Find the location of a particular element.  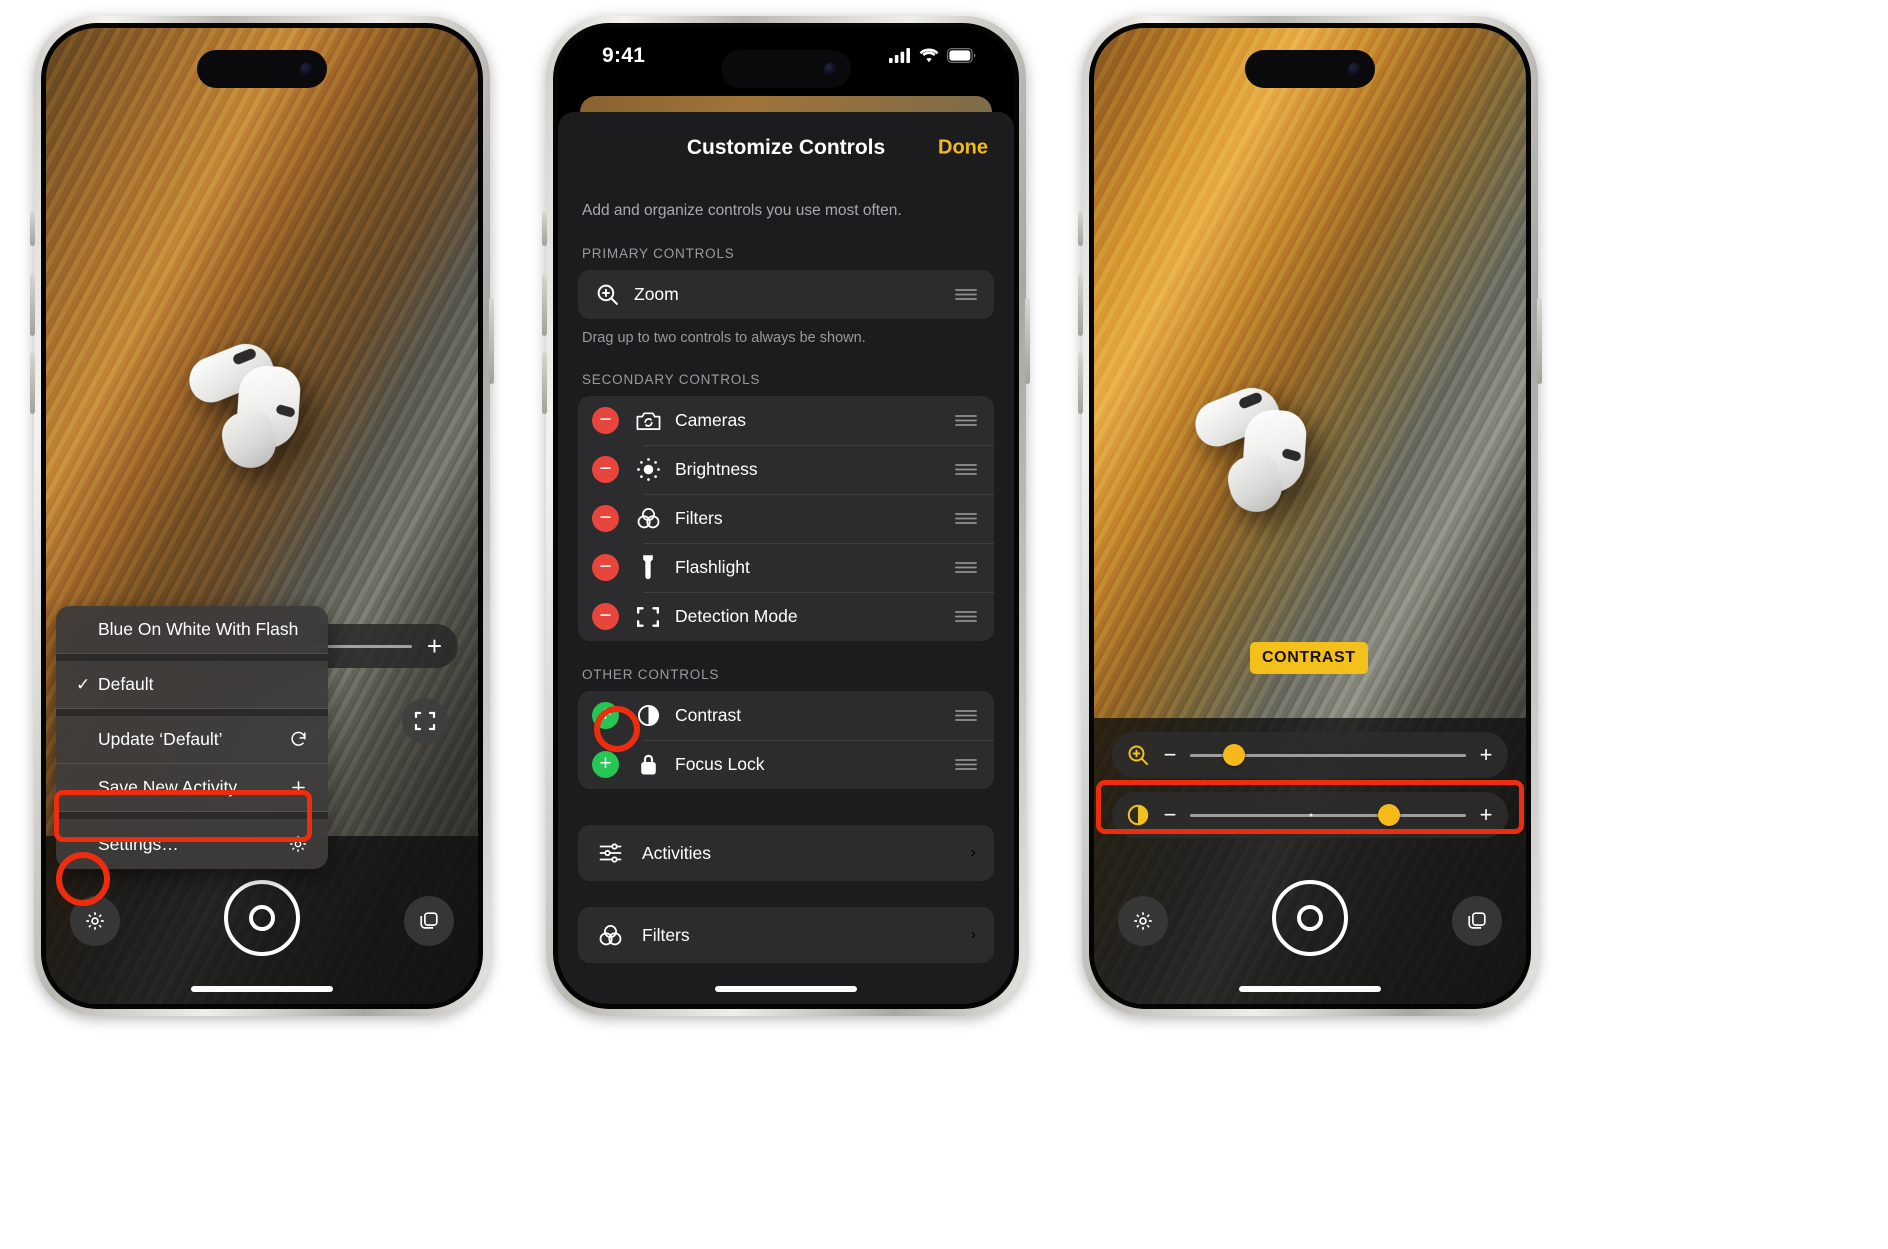

nav-label: Activities is located at coordinates (677, 852).